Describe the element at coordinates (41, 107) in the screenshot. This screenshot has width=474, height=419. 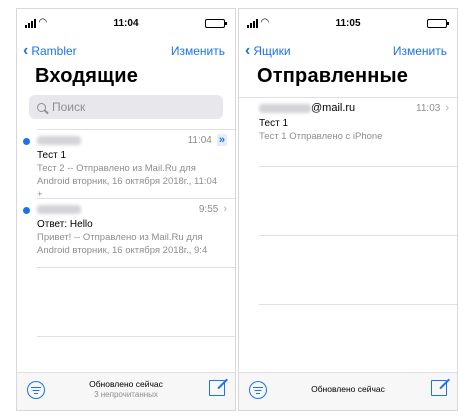
I see `search-icon` at that location.